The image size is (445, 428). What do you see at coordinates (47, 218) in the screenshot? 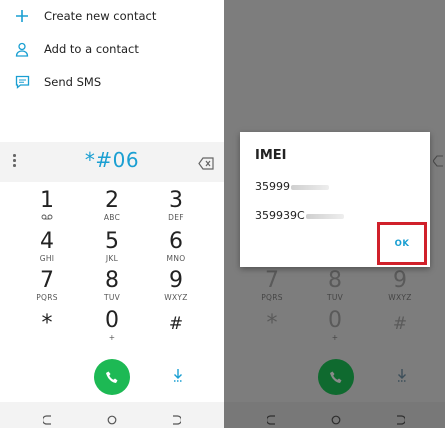
I see `voicemail-icon` at bounding box center [47, 218].